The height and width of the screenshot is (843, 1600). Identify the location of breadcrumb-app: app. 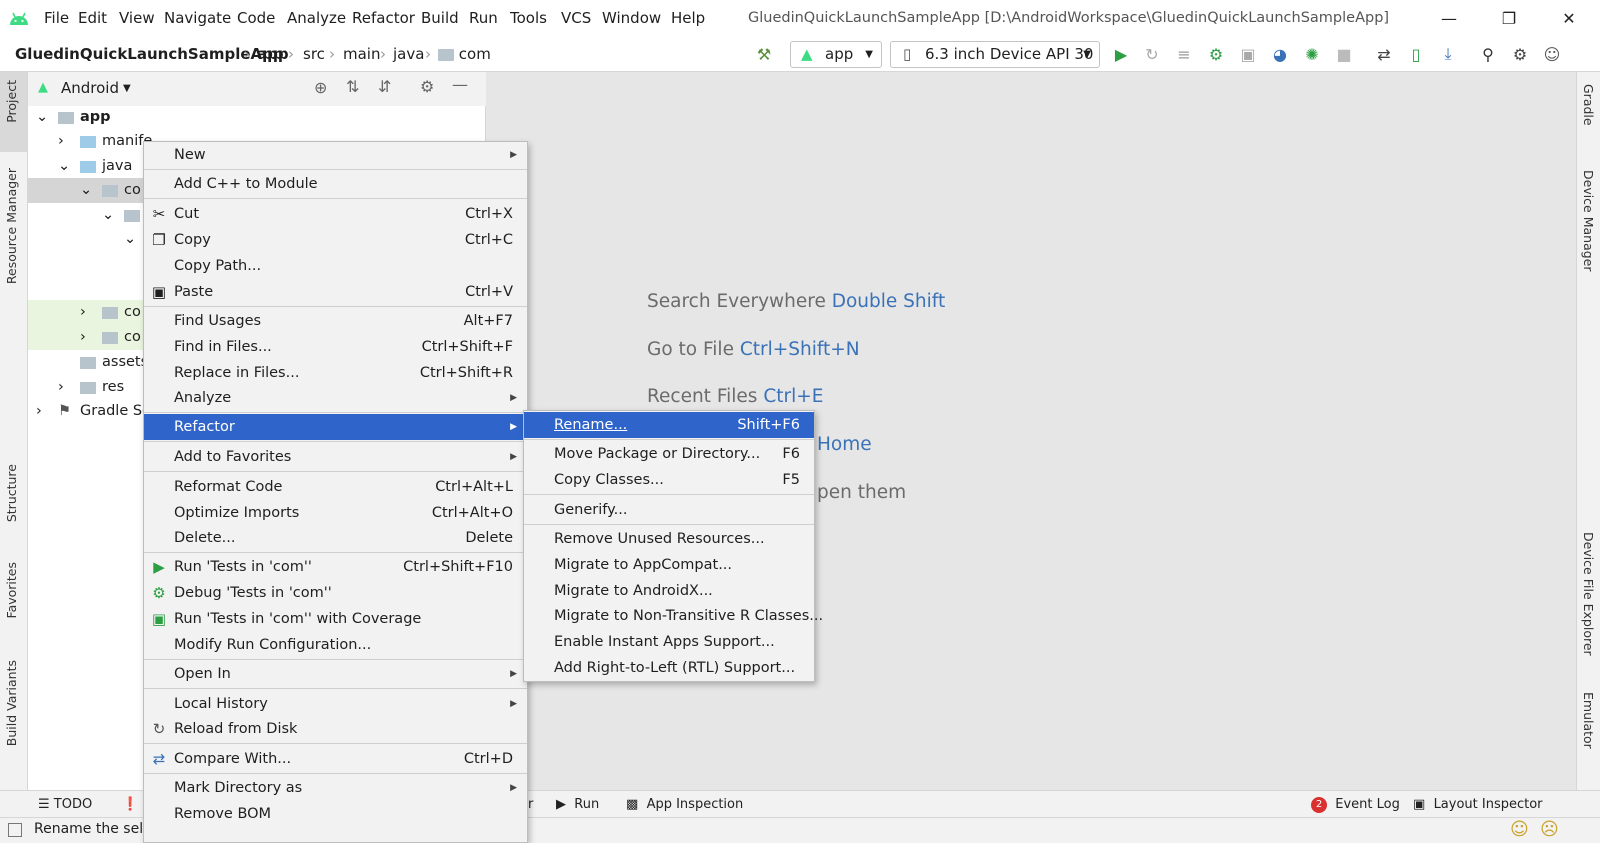
(273, 54).